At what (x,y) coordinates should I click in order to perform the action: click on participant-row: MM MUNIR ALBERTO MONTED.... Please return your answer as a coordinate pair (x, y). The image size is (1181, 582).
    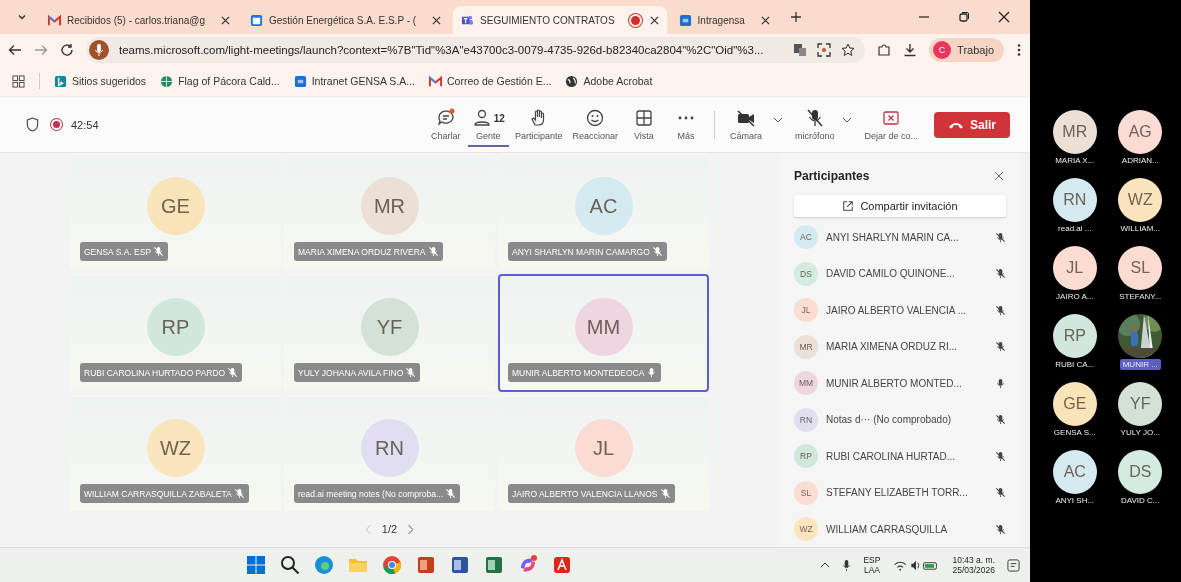
    Looking at the image, I should click on (900, 383).